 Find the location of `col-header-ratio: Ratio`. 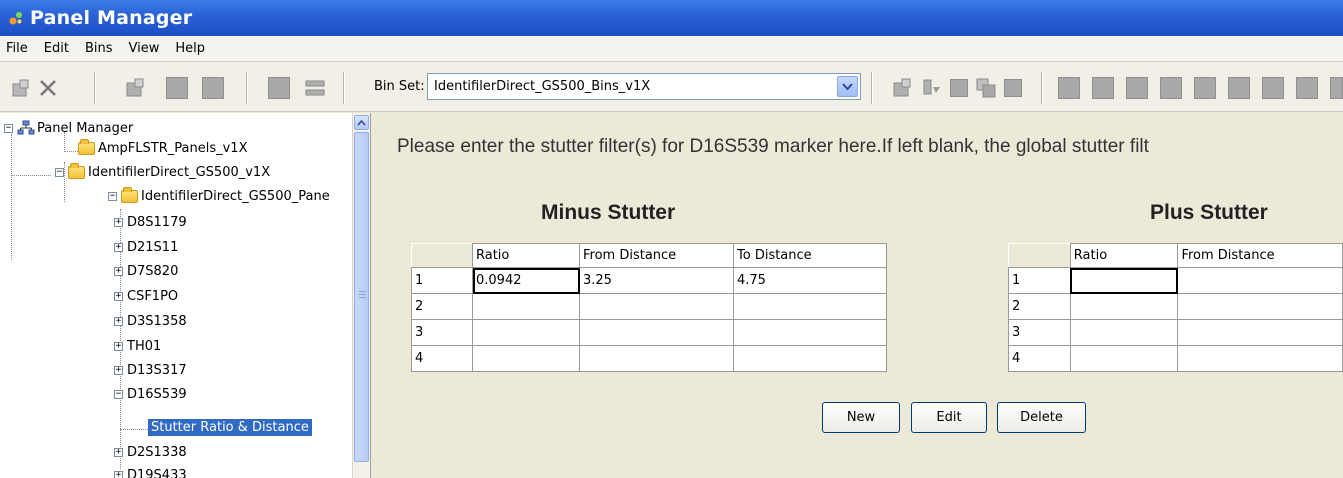

col-header-ratio: Ratio is located at coordinates (526, 255).